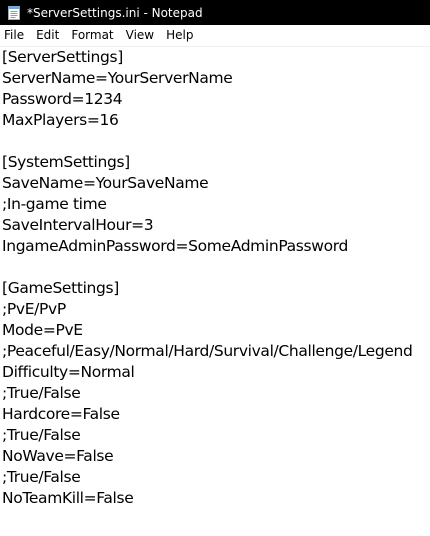 The width and height of the screenshot is (430, 536). What do you see at coordinates (60, 120) in the screenshot?
I see `editor-line: MaxPlayers=16` at bounding box center [60, 120].